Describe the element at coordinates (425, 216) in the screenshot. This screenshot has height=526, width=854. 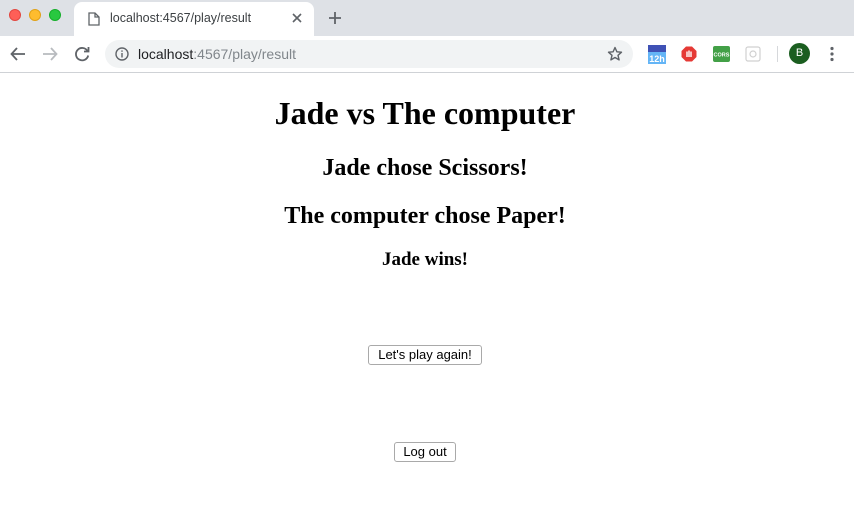
I see `computer-choice: The computer chose Paper!` at that location.